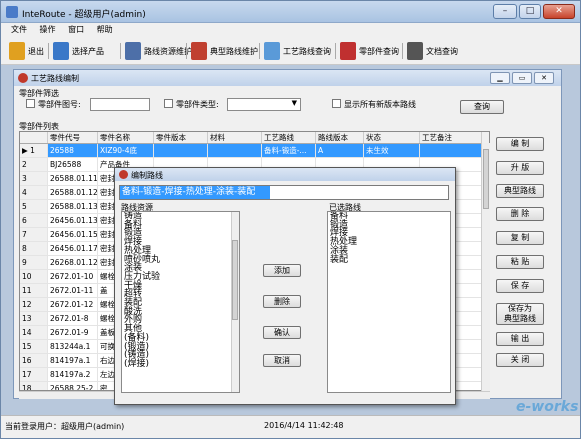 Image resolution: width=581 pixels, height=439 pixels. I want to click on menu-help: 帮助, so click(105, 30).